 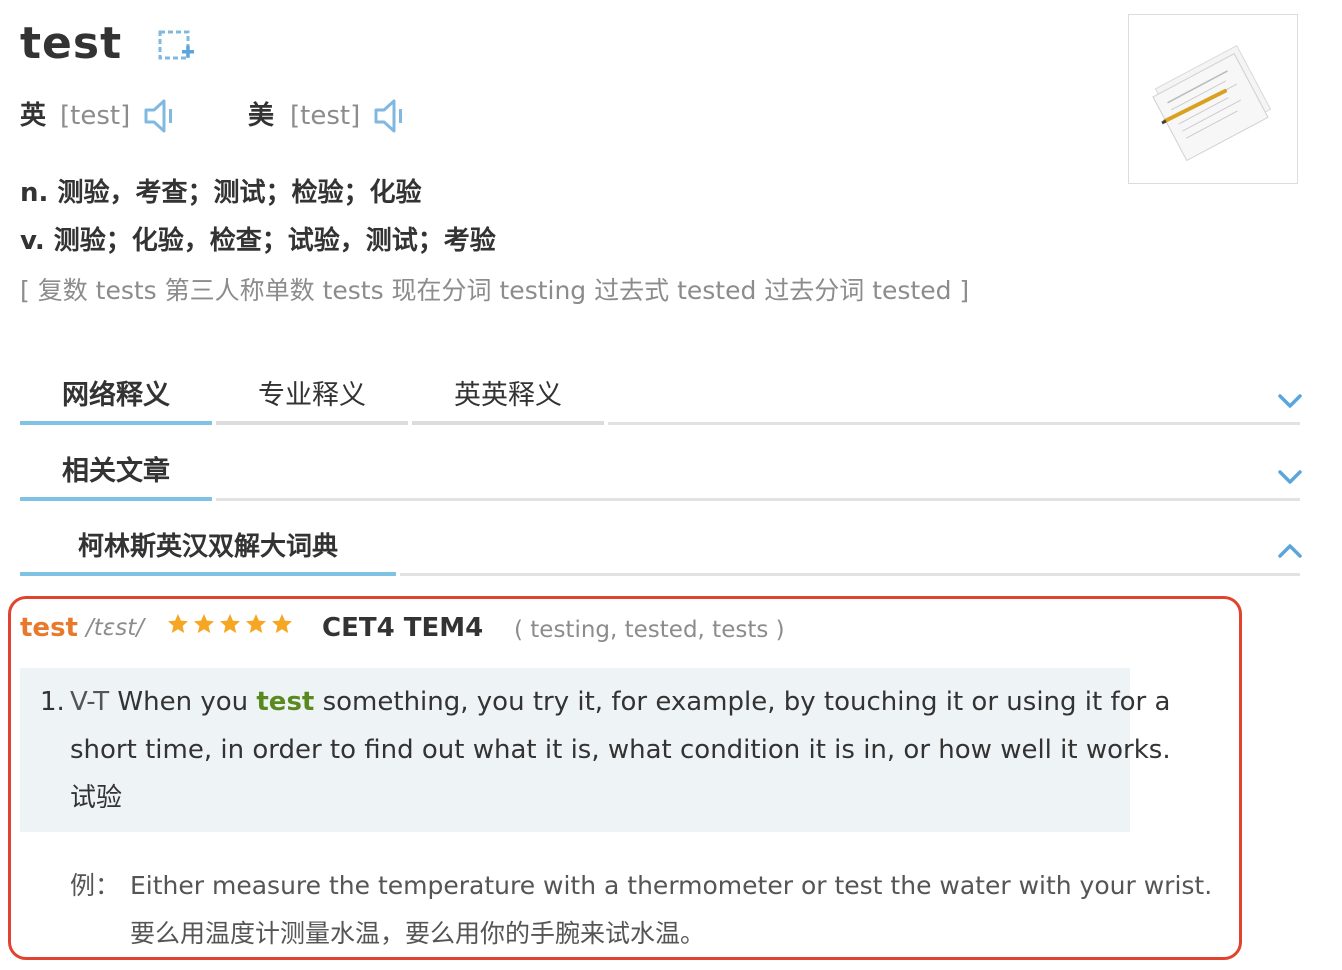 I want to click on example-label: 例：, so click(x=95, y=885).